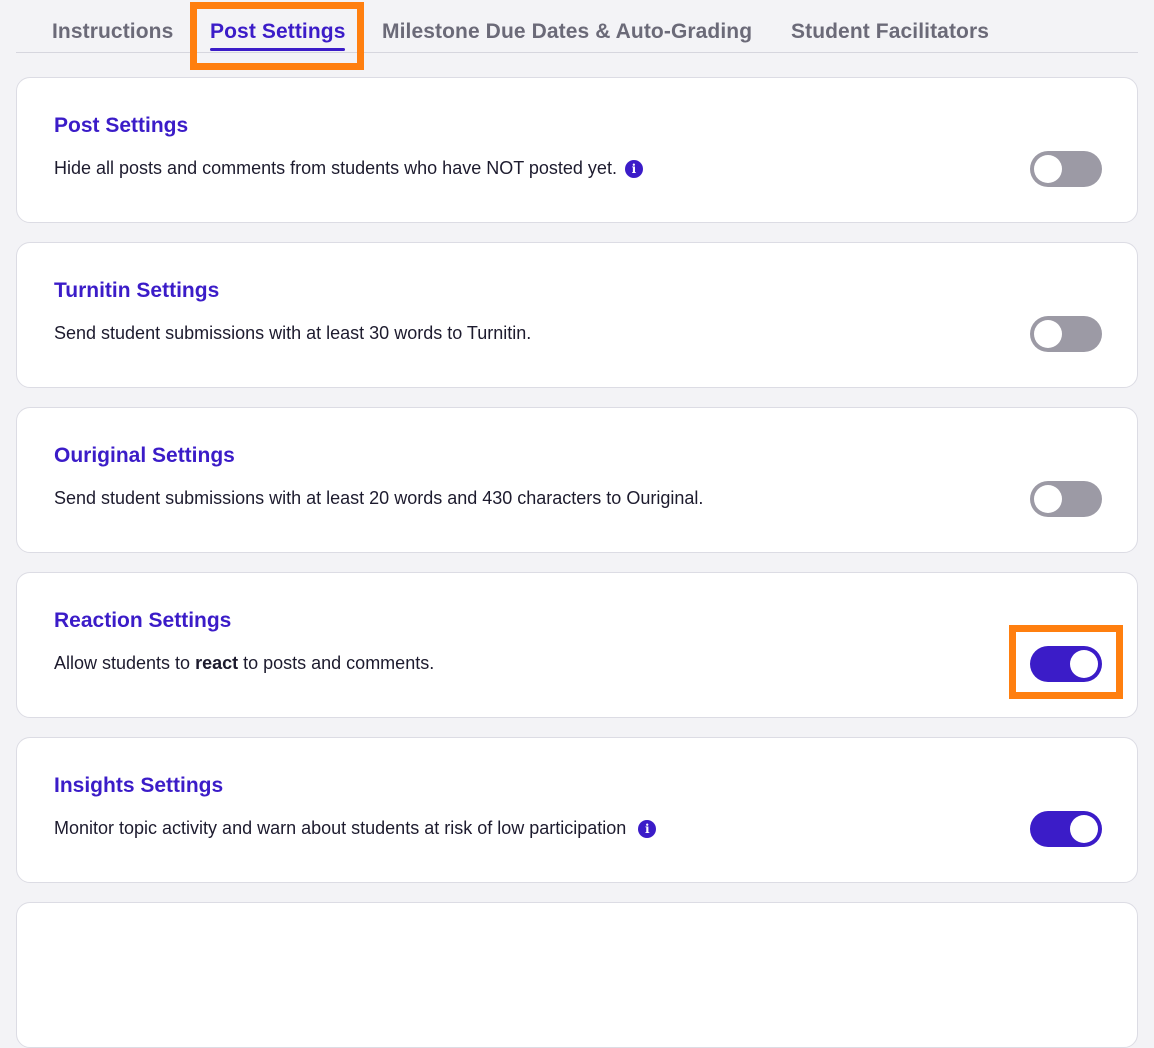  I want to click on card-title: Post Settings, so click(121, 125).